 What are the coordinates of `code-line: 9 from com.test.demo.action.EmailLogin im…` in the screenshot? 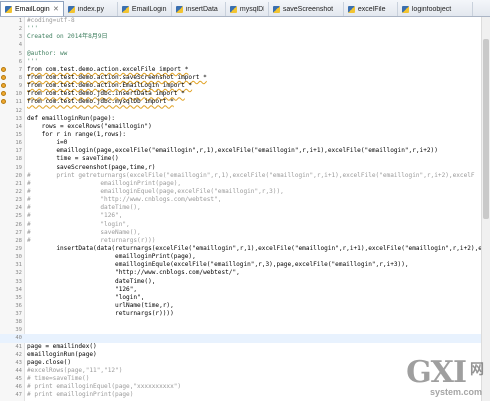 It's located at (241, 86).